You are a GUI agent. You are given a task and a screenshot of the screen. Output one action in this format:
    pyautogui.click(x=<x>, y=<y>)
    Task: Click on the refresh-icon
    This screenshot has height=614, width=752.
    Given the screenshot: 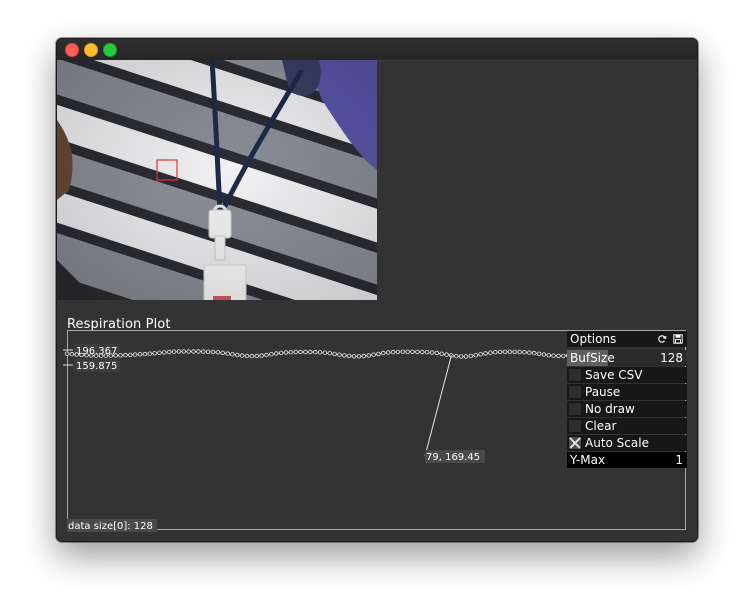 What is the action you would take?
    pyautogui.click(x=662, y=339)
    